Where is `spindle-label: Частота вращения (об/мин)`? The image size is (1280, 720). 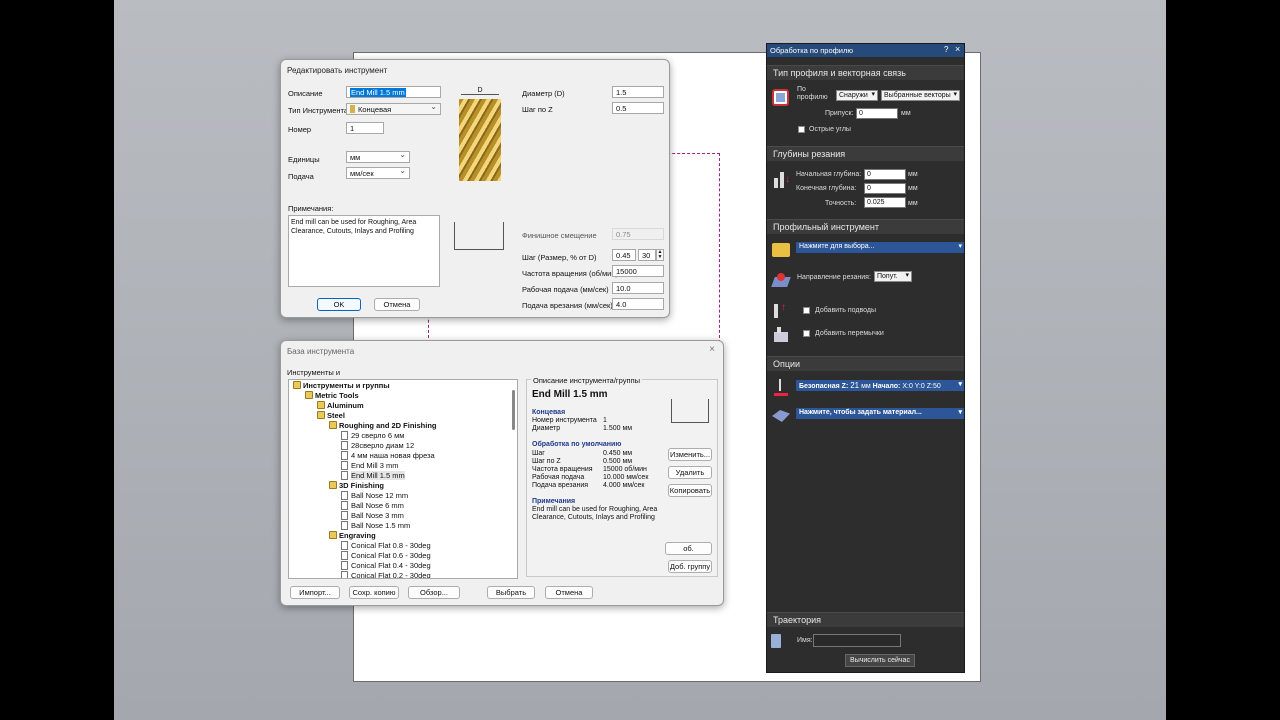 spindle-label: Частота вращения (об/мин) is located at coordinates (570, 273).